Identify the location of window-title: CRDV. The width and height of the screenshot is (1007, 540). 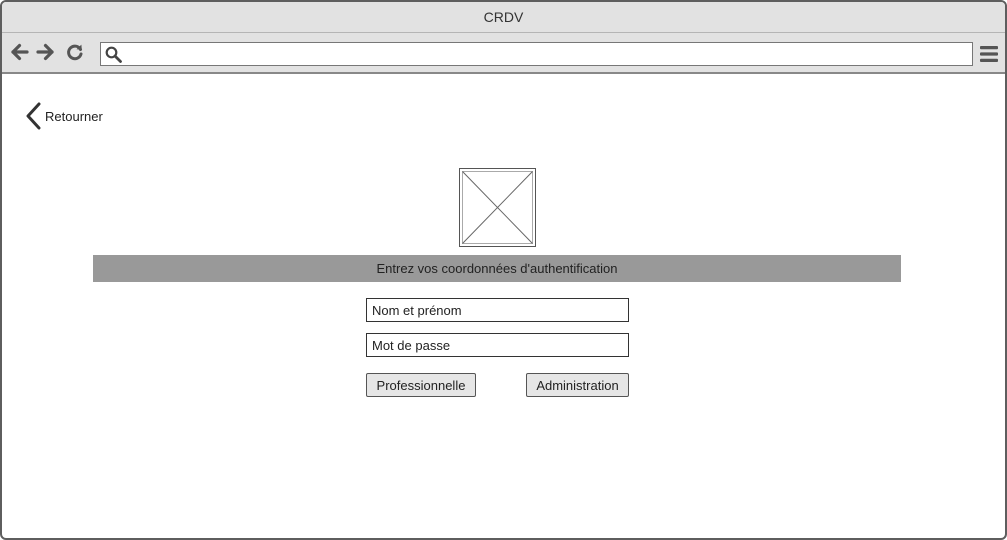
(503, 17).